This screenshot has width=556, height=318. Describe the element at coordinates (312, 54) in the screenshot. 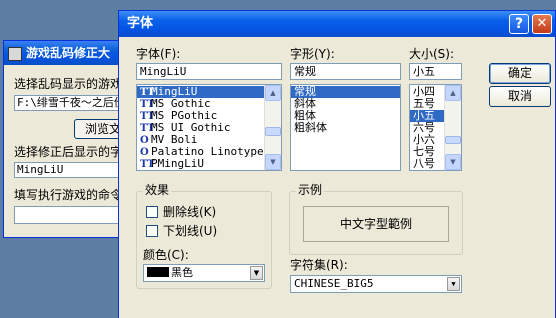

I see `style-label: 字形(Y):` at that location.